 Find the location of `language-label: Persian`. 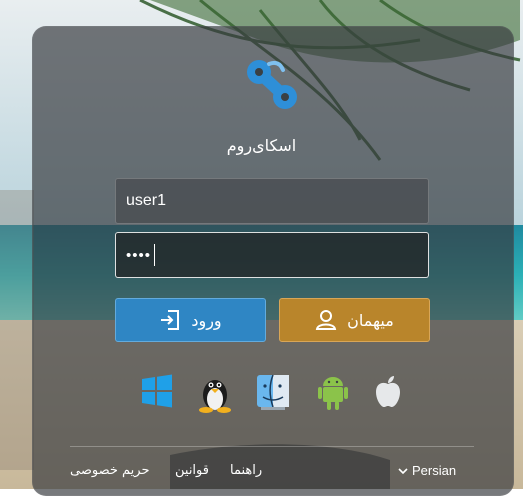

language-label: Persian is located at coordinates (434, 470).